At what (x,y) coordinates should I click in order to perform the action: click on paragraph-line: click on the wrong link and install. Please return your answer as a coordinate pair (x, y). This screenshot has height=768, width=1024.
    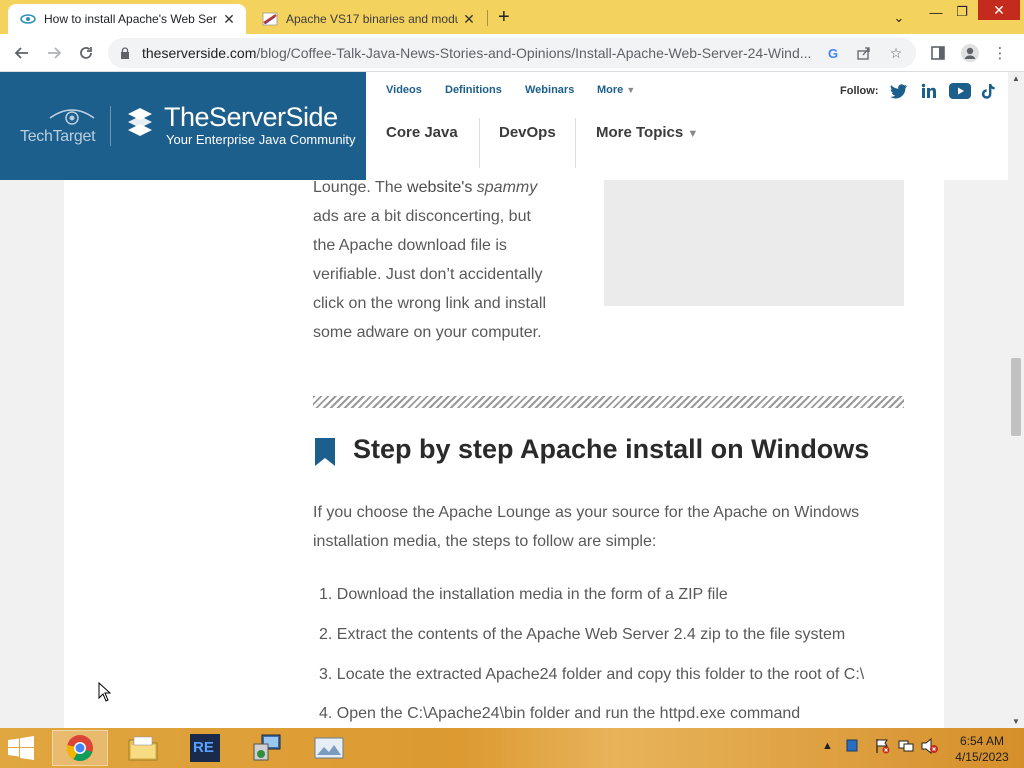
    Looking at the image, I should click on (430, 303).